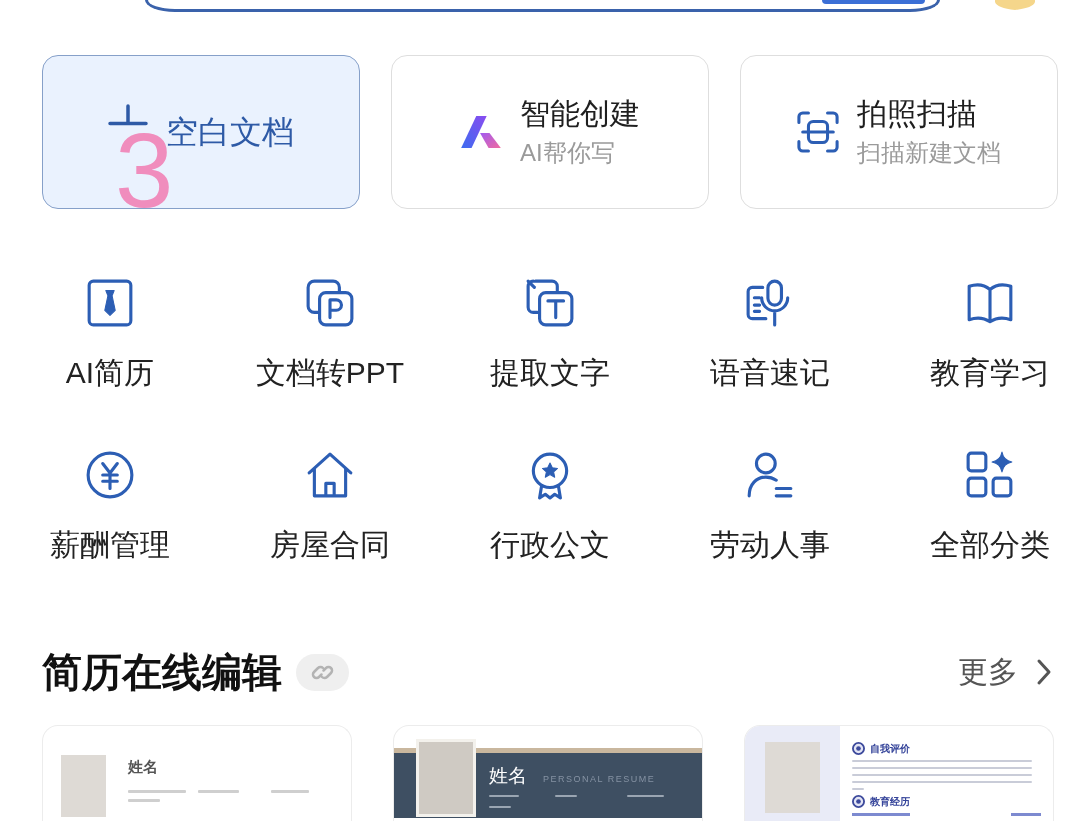 The width and height of the screenshot is (1080, 821). Describe the element at coordinates (162, 672) in the screenshot. I see `section-title: 简历在线编辑` at that location.